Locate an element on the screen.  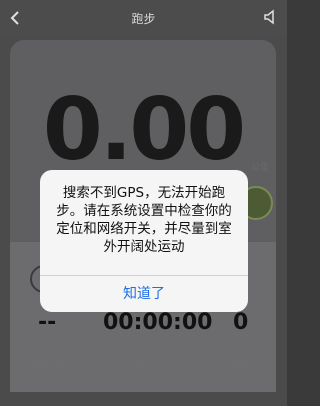
pace-value: -- is located at coordinates (47, 322).